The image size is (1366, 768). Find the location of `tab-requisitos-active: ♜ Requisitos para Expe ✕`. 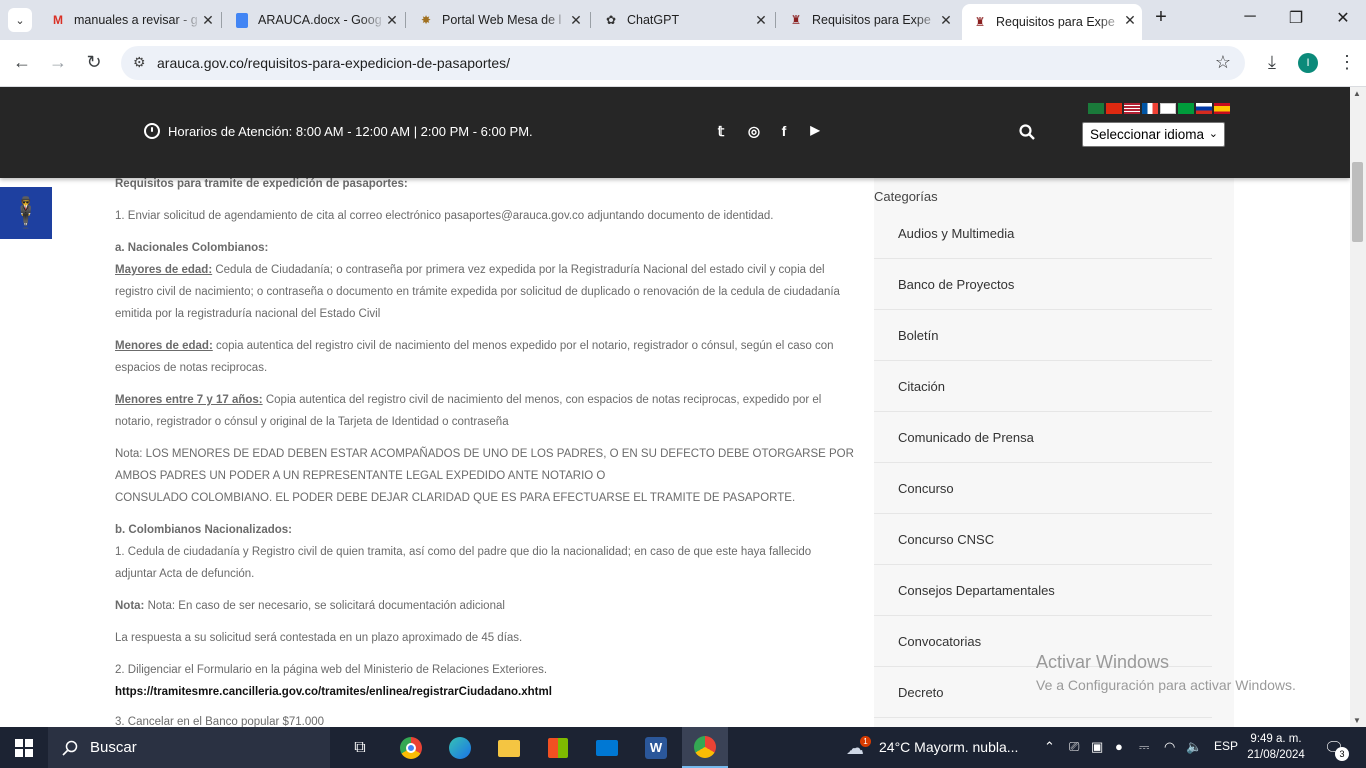

tab-requisitos-active: ♜ Requisitos para Expe ✕ is located at coordinates (1052, 22).